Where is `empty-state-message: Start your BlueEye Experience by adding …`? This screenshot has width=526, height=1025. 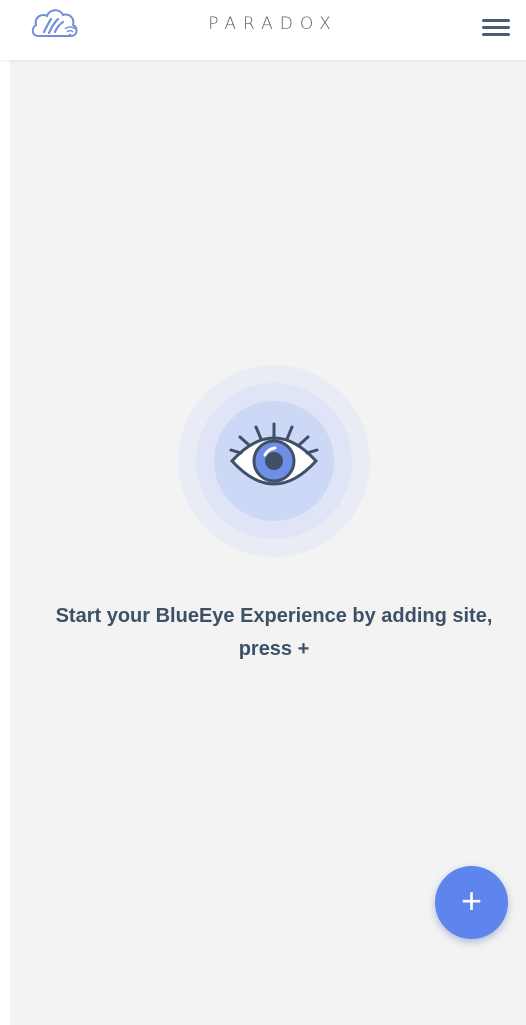
empty-state-message: Start your BlueEye Experience by adding … is located at coordinates (274, 632).